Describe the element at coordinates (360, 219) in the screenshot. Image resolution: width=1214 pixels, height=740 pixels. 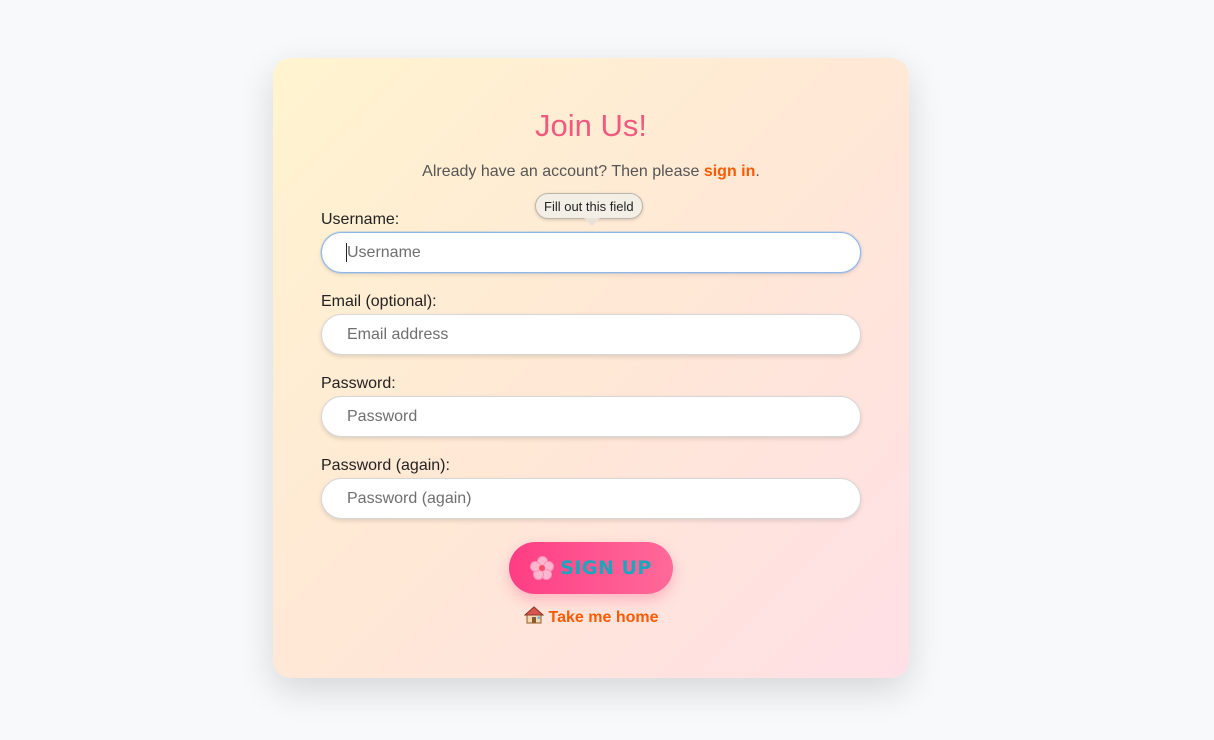
I see `username-label: Username:` at that location.